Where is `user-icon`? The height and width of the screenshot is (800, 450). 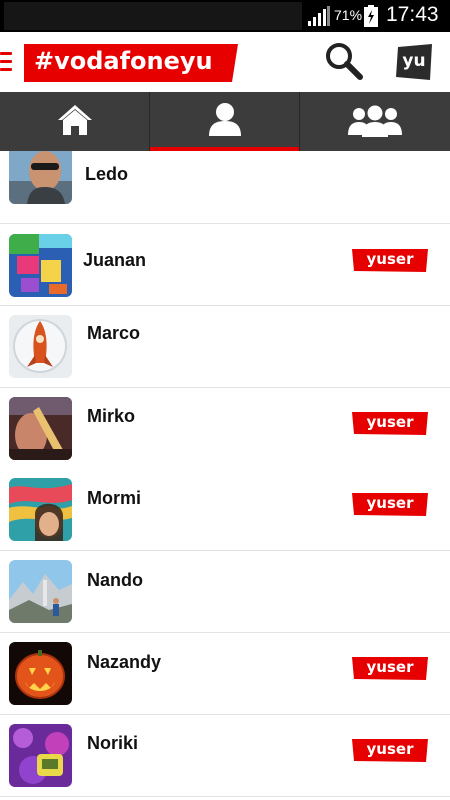
user-icon is located at coordinates (225, 119).